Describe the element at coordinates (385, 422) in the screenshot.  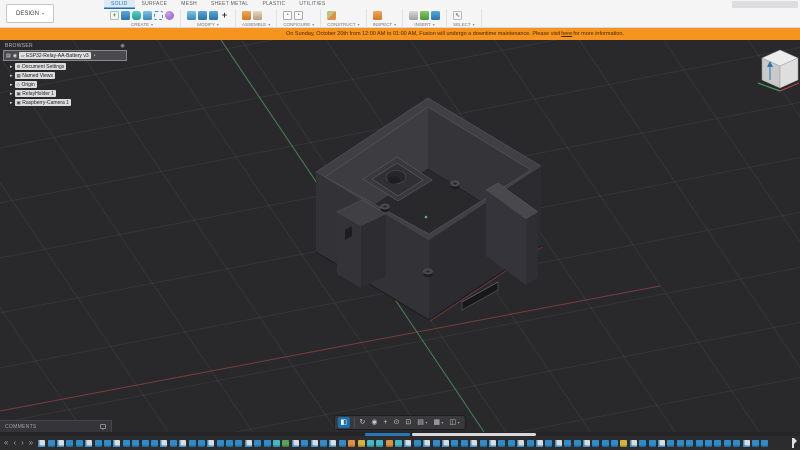
I see `pan-icon: + ▾` at that location.